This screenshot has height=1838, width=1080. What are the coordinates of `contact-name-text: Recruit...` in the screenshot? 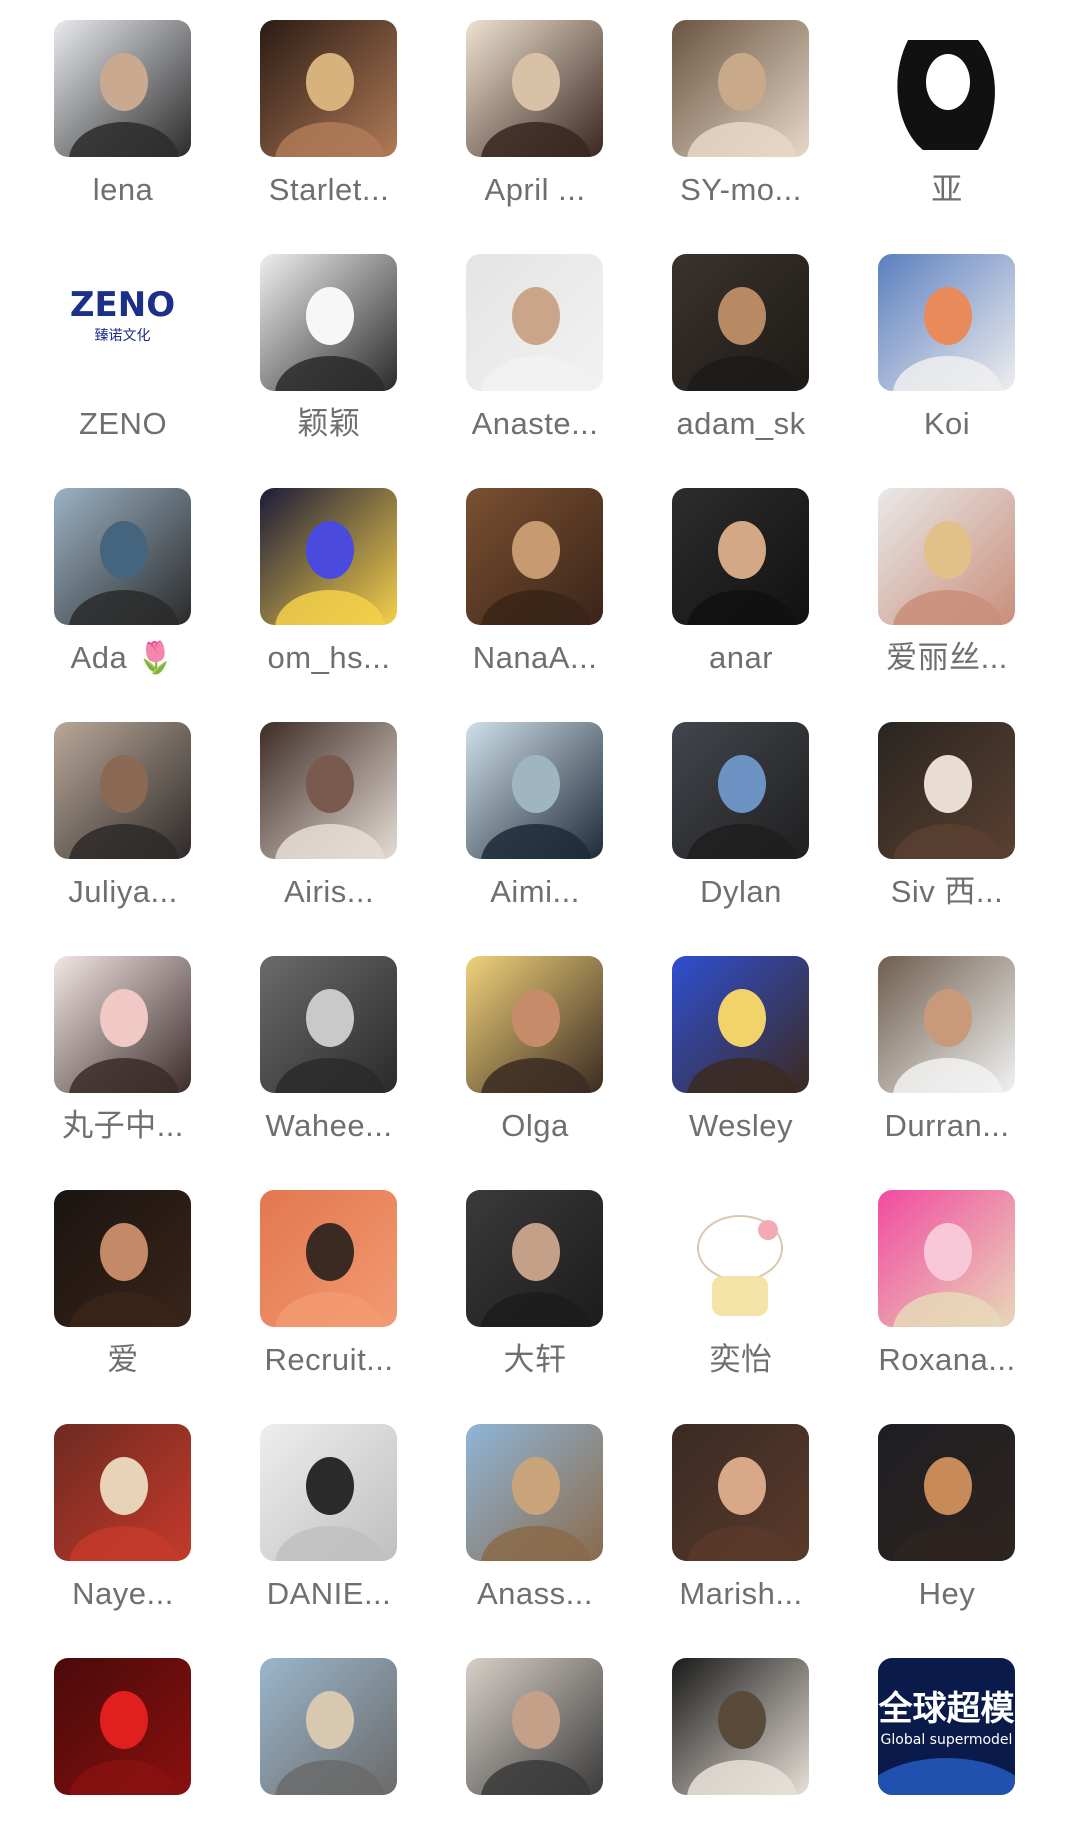 It's located at (329, 1359).